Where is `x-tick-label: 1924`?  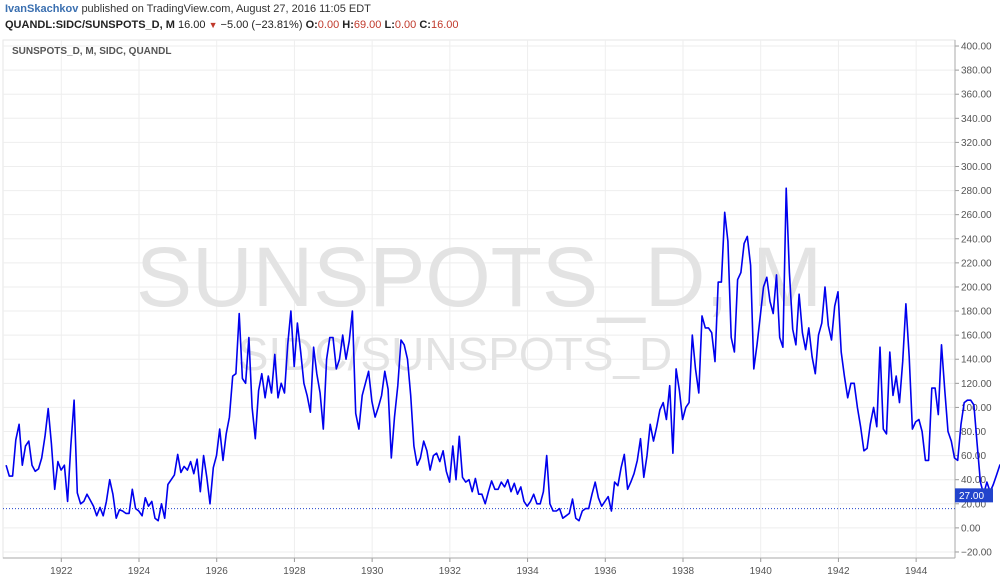
x-tick-label: 1924 is located at coordinates (139, 571).